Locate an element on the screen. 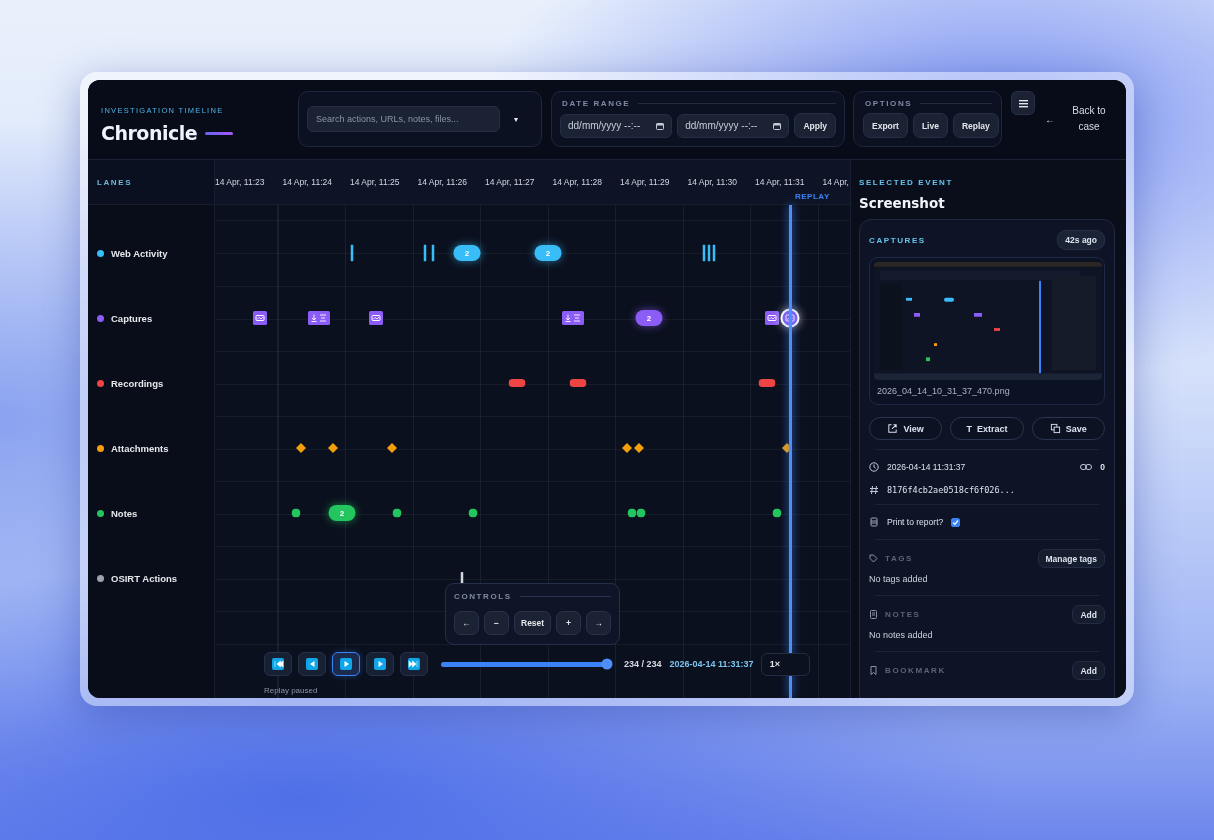 The height and width of the screenshot is (840, 1214). play-icon is located at coordinates (346, 664).